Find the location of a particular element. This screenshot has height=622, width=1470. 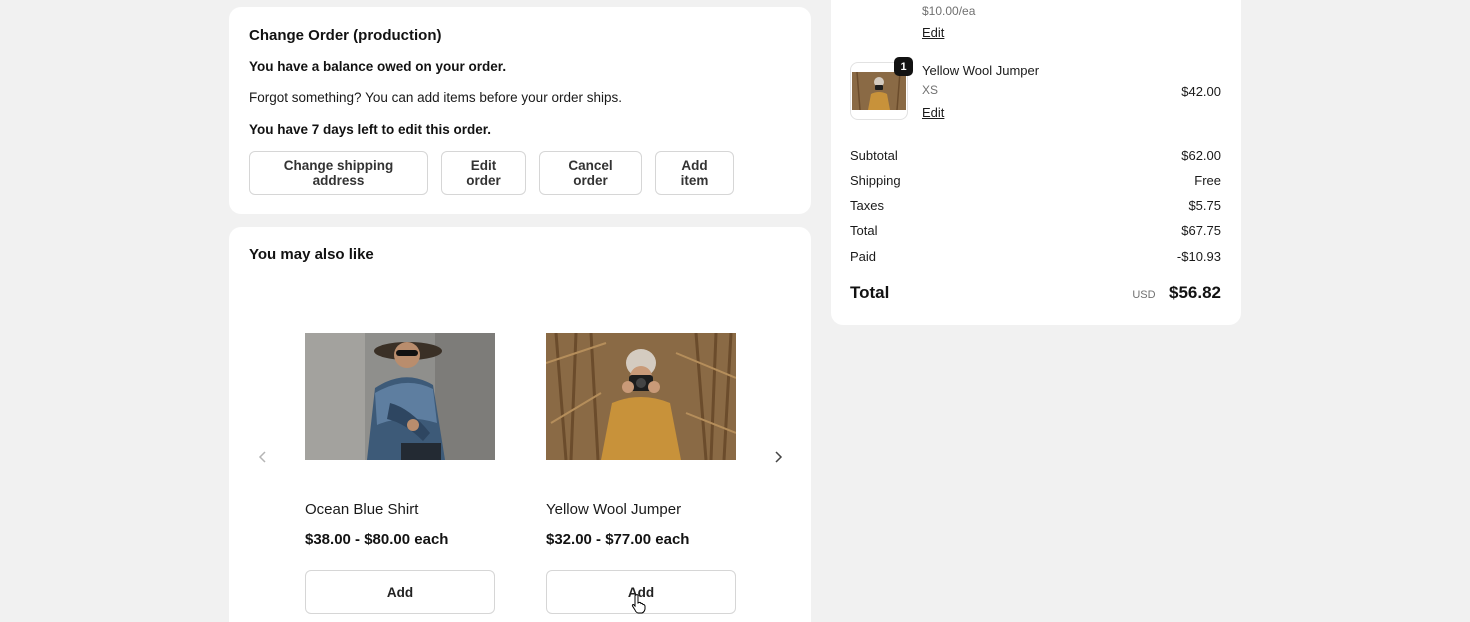

add-item-button: Add item is located at coordinates (694, 173).